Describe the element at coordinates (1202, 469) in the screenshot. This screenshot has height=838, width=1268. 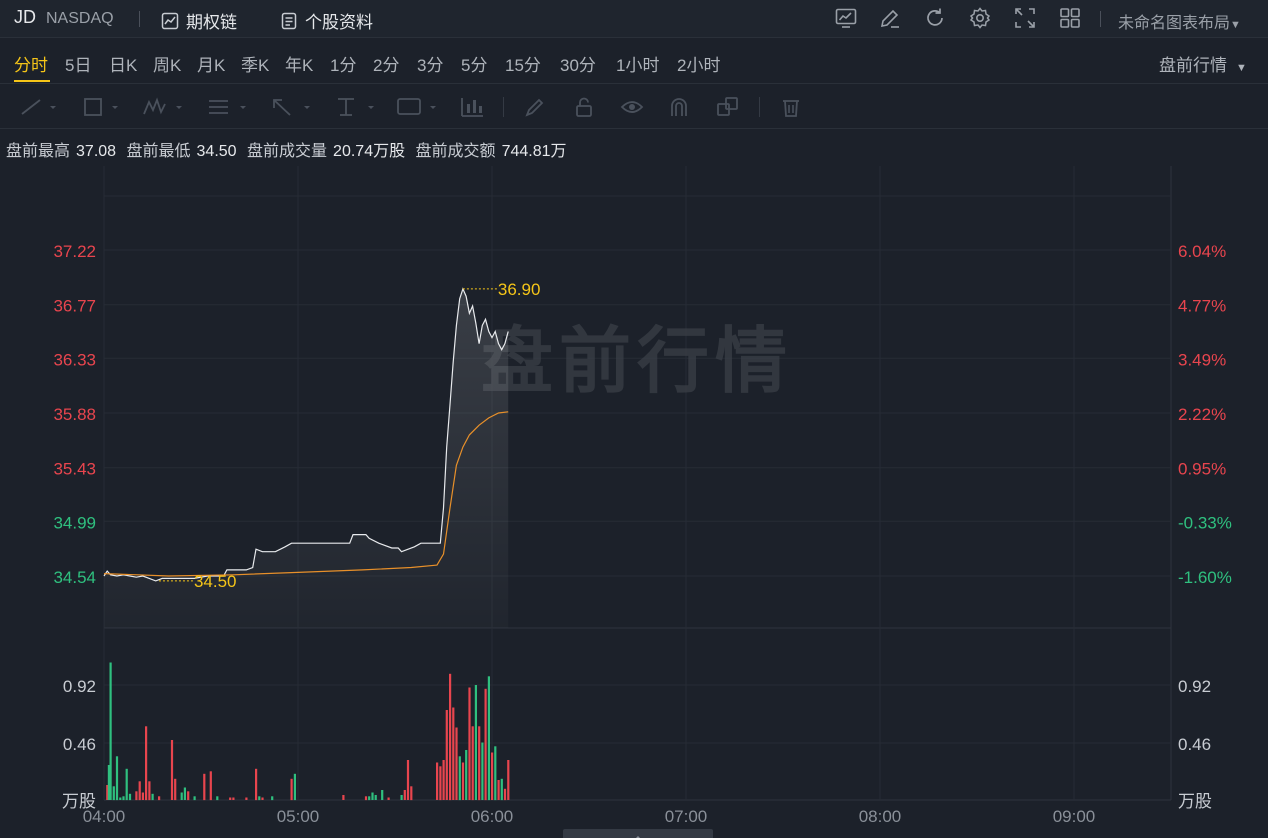
I see `percent-tick-label: 0.95%` at that location.